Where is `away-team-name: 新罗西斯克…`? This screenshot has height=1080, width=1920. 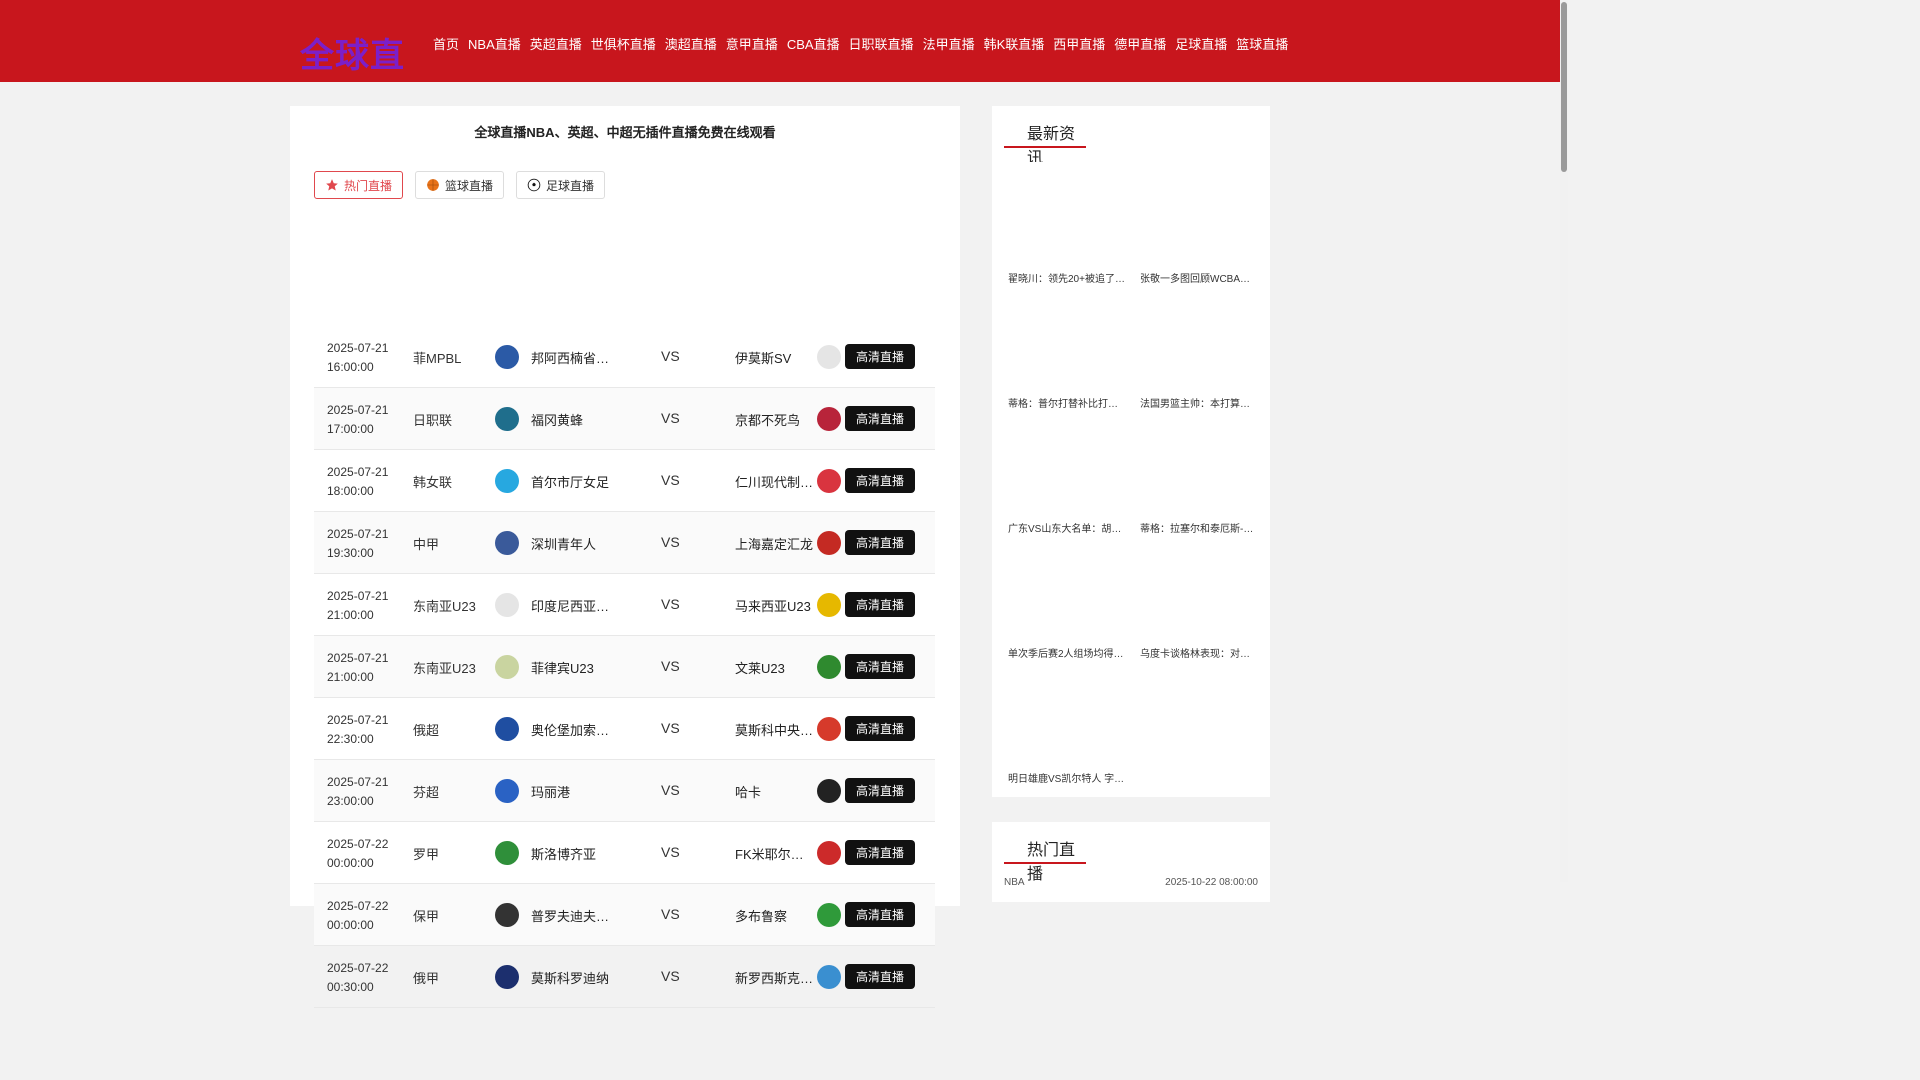 away-team-name: 新罗西斯克… is located at coordinates (775, 977).